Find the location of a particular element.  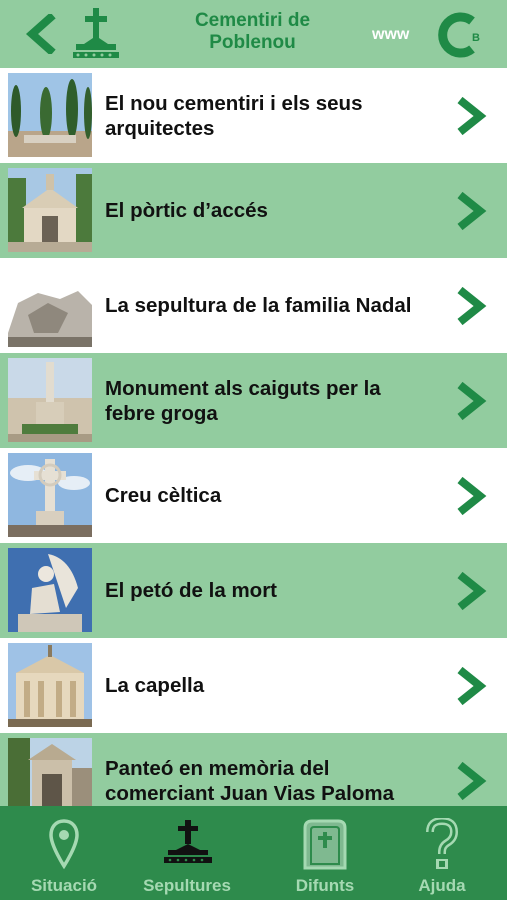

tab-ajuda: Ajuda is located at coordinates (442, 853).